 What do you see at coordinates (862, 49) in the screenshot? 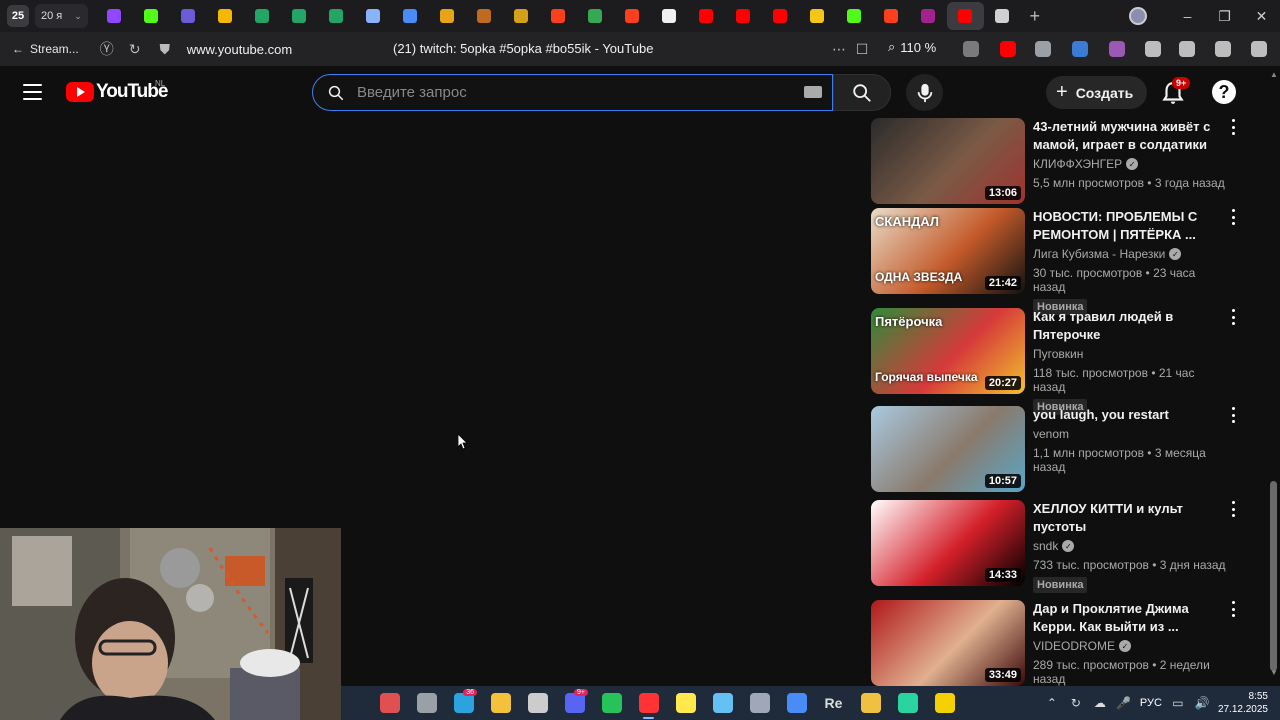
I see `bookmark-icon: ☐` at bounding box center [862, 49].